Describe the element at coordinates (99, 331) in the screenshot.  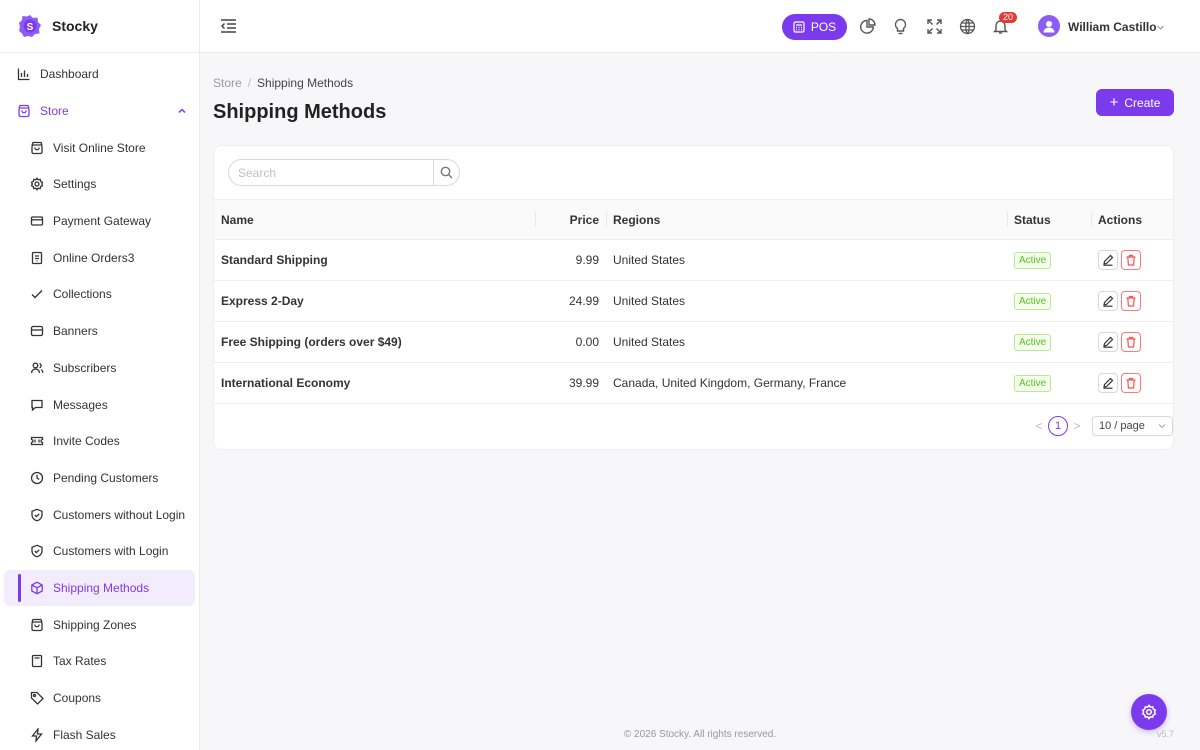
I see `sidebar-item-banners: Banners` at that location.